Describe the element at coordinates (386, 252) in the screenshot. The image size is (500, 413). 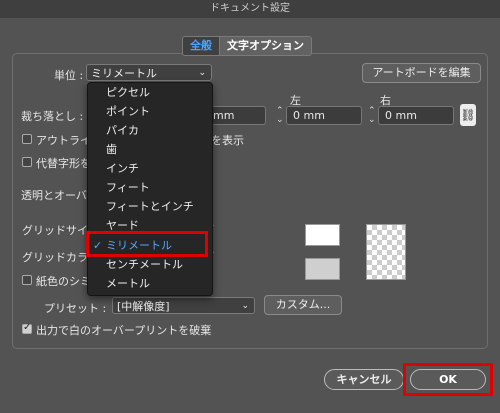
I see `transparency-grid-preview` at that location.